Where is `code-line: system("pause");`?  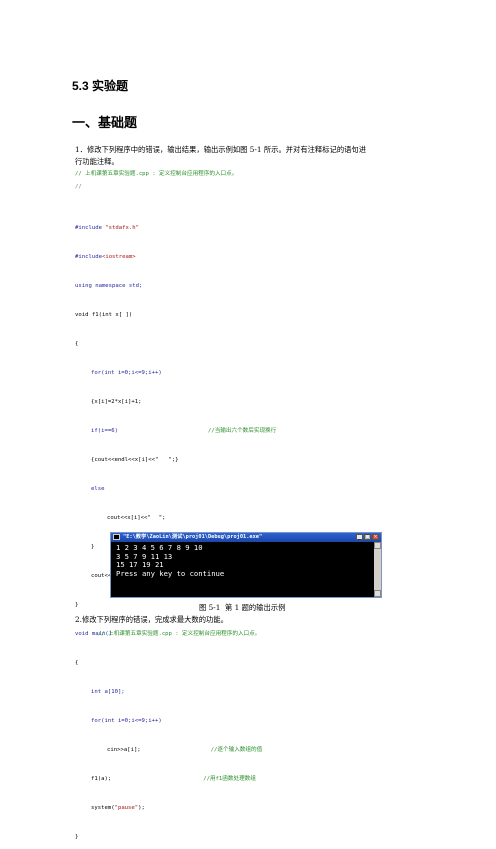 code-line: system("pause"); is located at coordinates (118, 808).